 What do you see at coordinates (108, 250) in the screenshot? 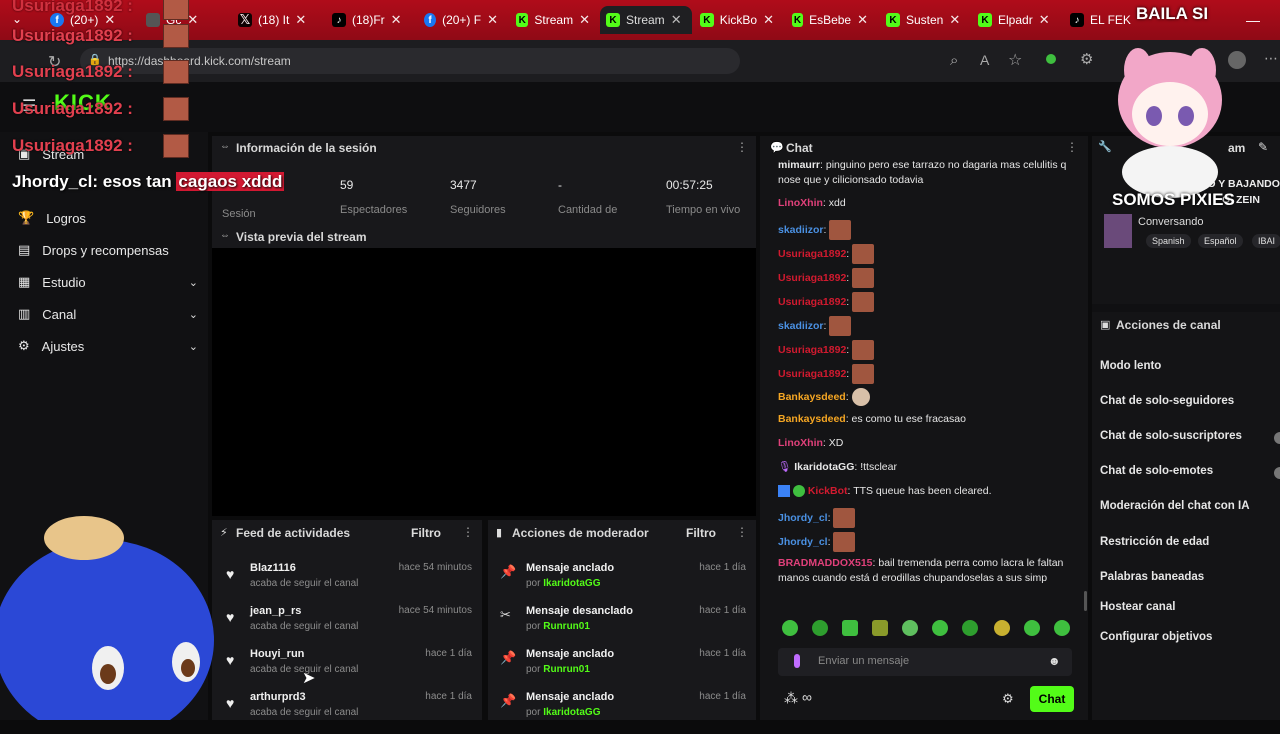
I see `sidebar-item-drops: ▤ Drops y recompensas` at bounding box center [108, 250].